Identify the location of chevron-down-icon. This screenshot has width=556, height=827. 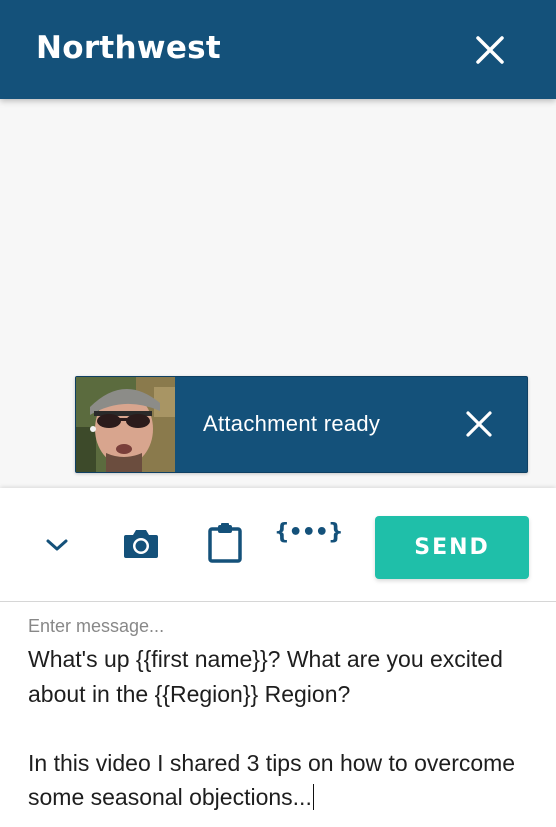
(57, 545).